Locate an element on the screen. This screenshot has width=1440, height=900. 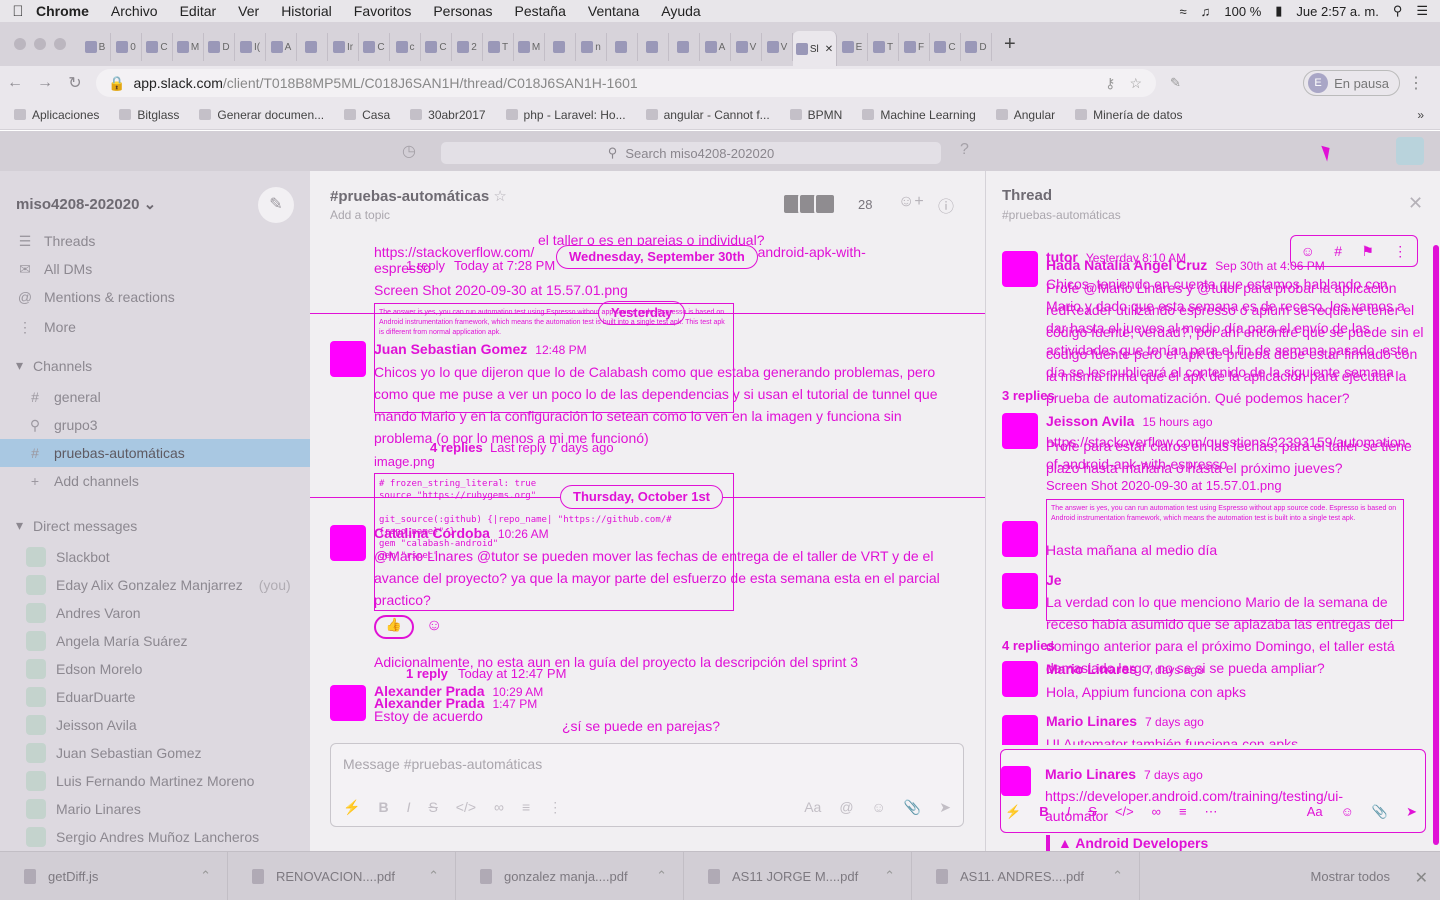
italic-icon: I is located at coordinates (1069, 812).